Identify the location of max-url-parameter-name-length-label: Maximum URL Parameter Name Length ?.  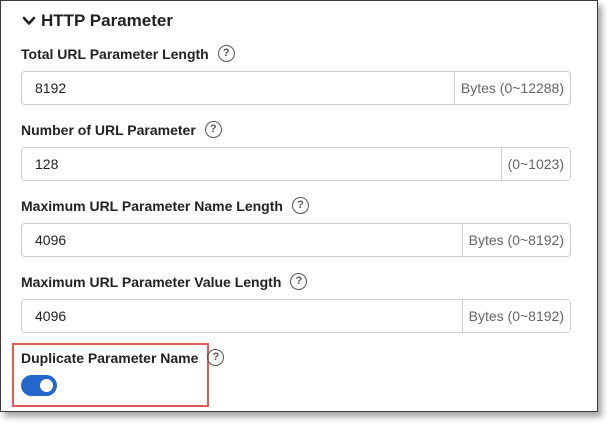
(165, 205).